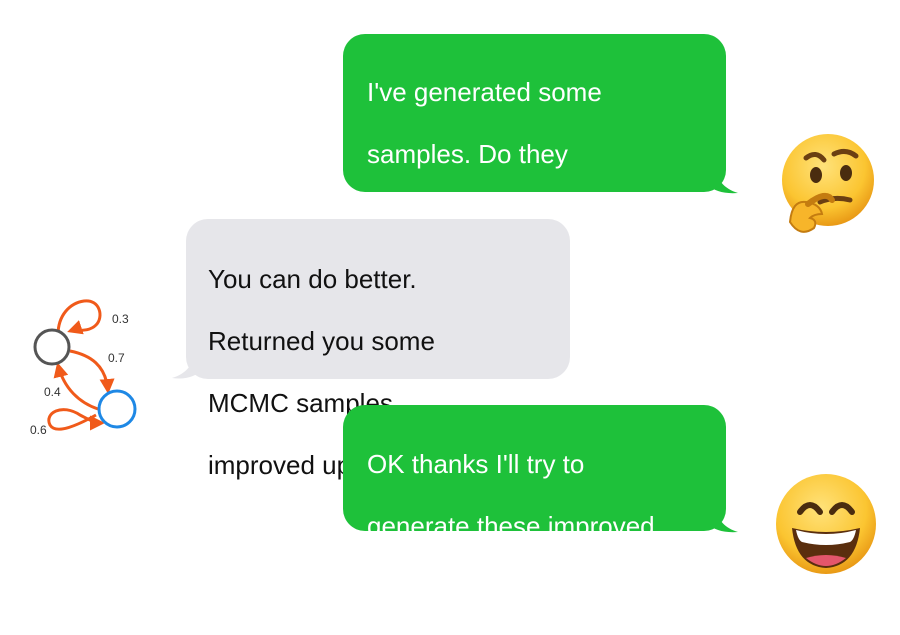 This screenshot has width=900, height=635. I want to click on edge-label-state-2-to-state-1: 0.4, so click(52, 392).